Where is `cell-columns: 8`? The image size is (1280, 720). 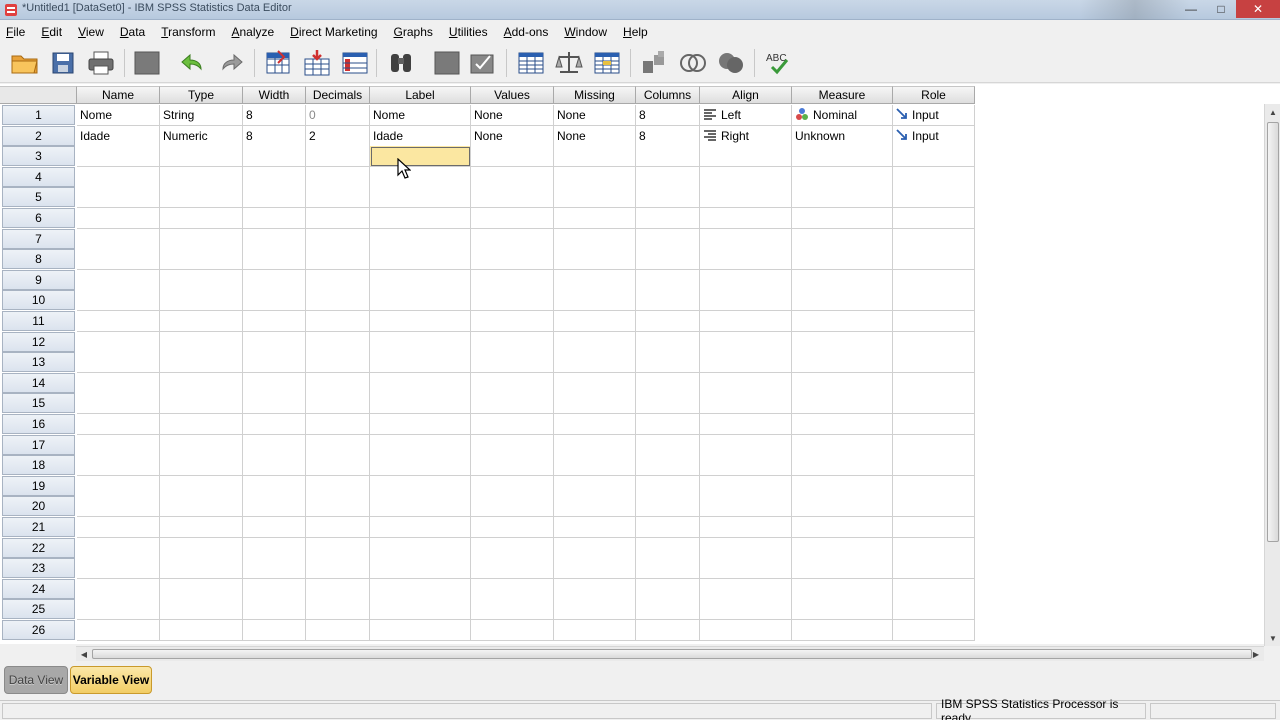
cell-columns: 8 is located at coordinates (668, 136).